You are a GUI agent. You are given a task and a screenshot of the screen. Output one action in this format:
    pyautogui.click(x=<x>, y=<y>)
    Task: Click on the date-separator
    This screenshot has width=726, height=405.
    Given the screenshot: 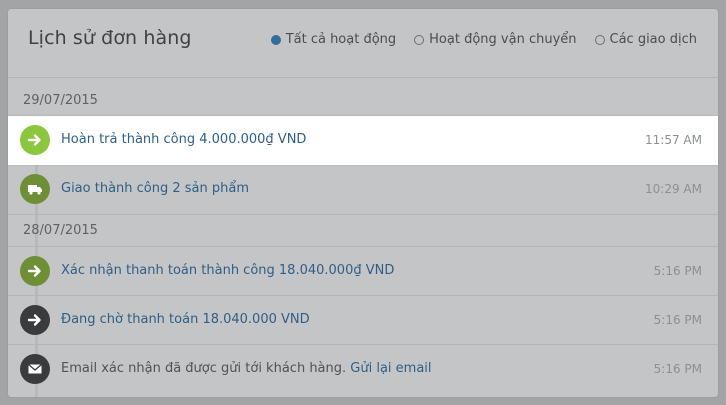 What is the action you would take?
    pyautogui.click(x=363, y=230)
    